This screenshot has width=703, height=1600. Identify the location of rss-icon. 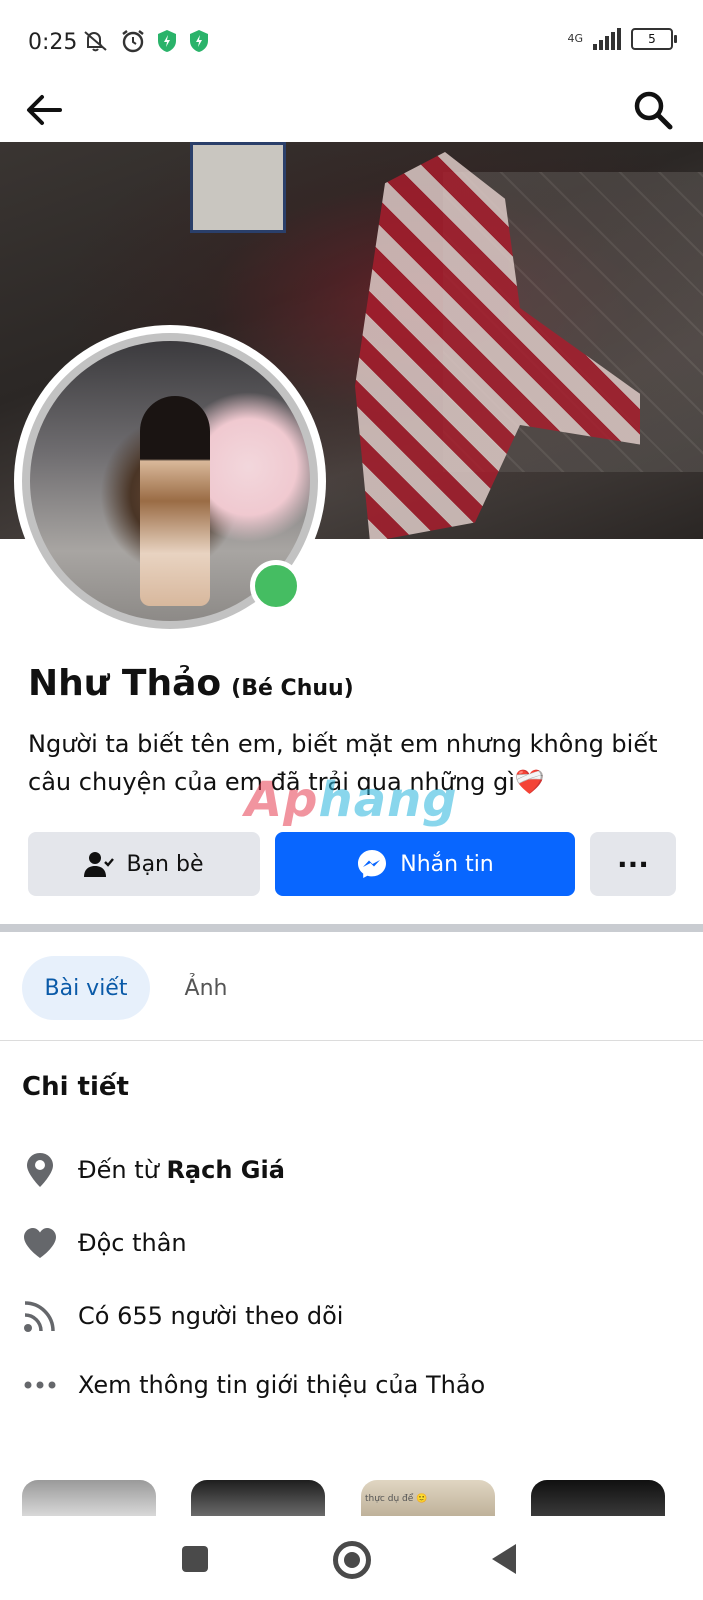
(40, 1316).